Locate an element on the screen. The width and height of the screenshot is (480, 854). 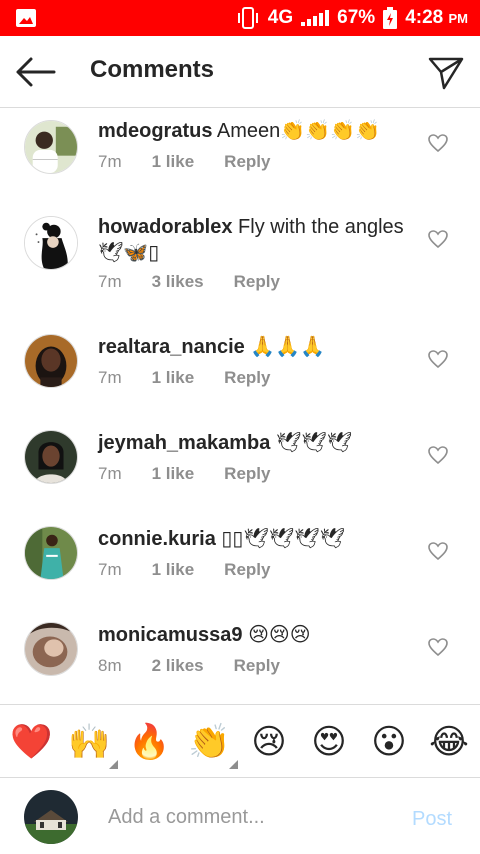
clock: 4:28 PM is located at coordinates (436, 17).